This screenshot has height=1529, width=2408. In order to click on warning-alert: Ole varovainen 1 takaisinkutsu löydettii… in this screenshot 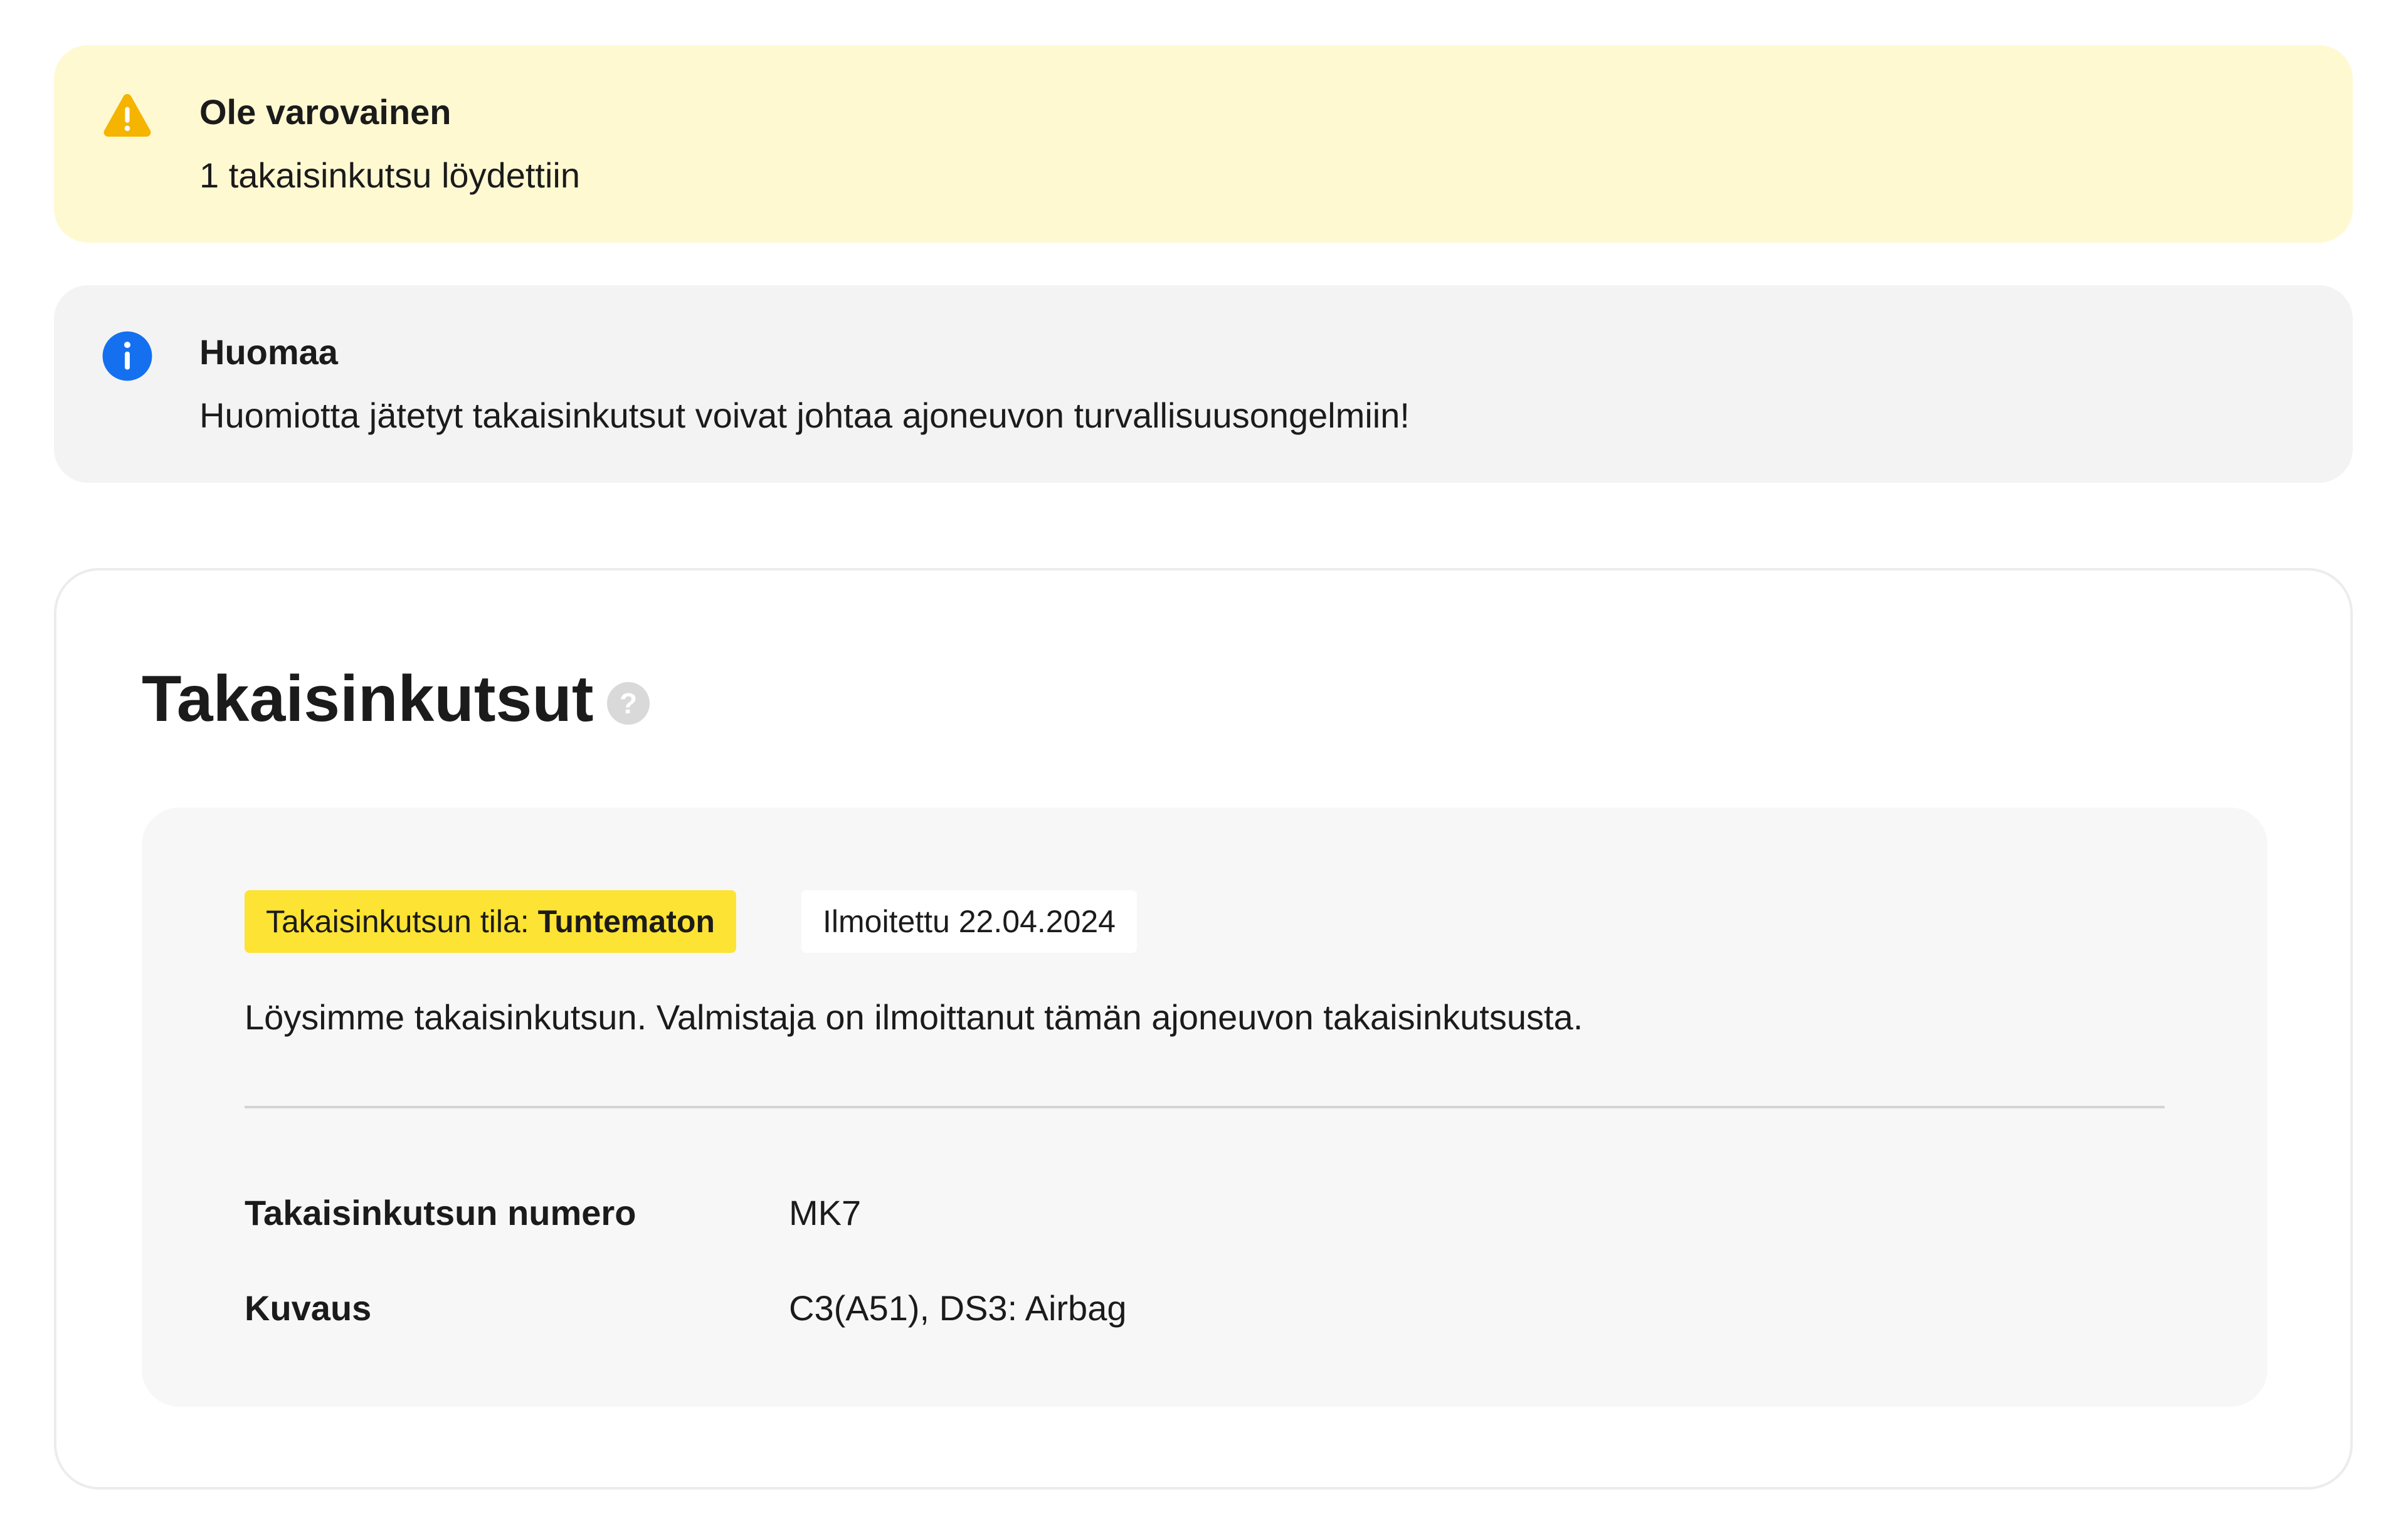, I will do `click(1203, 144)`.